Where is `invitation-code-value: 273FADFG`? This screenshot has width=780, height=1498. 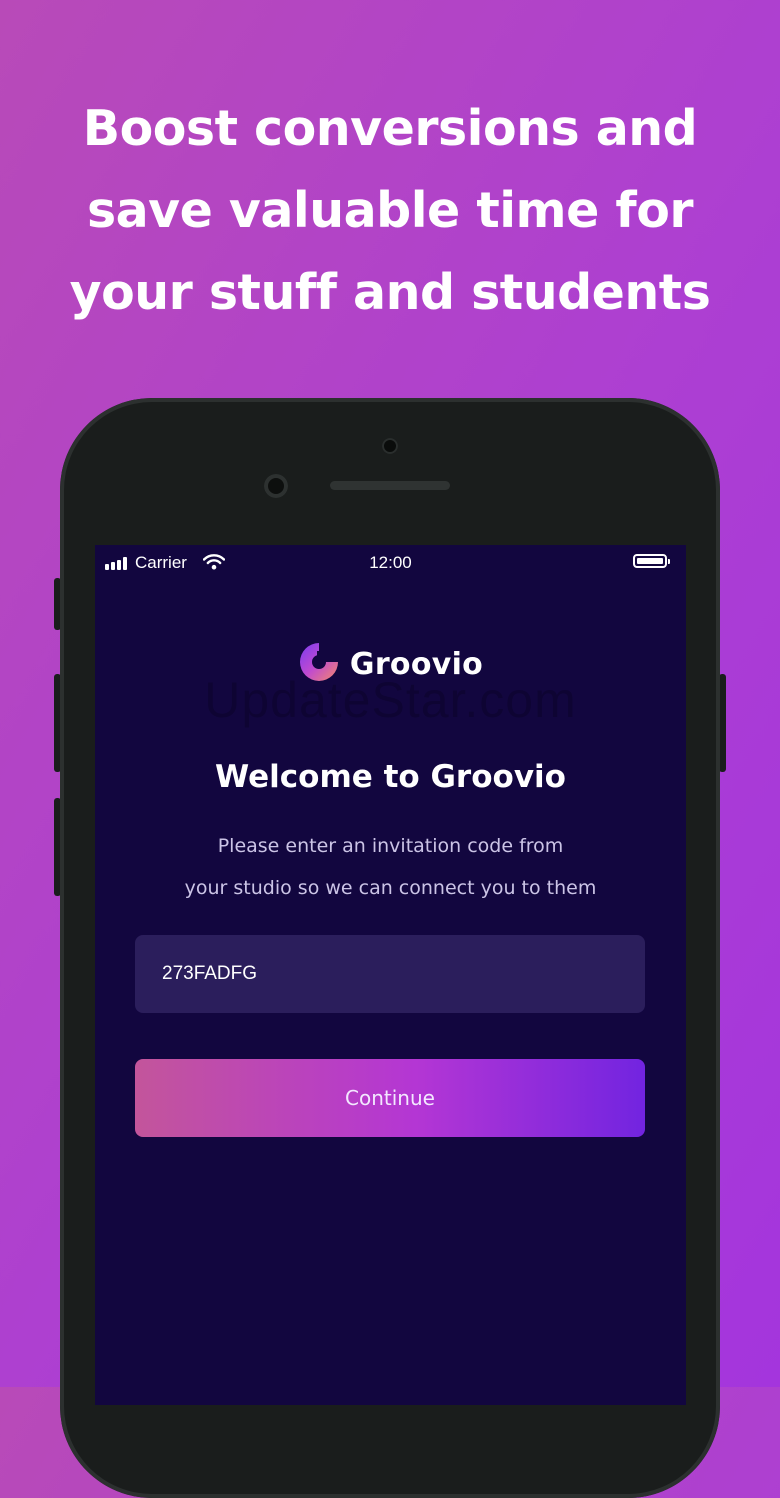 invitation-code-value: 273FADFG is located at coordinates (210, 973).